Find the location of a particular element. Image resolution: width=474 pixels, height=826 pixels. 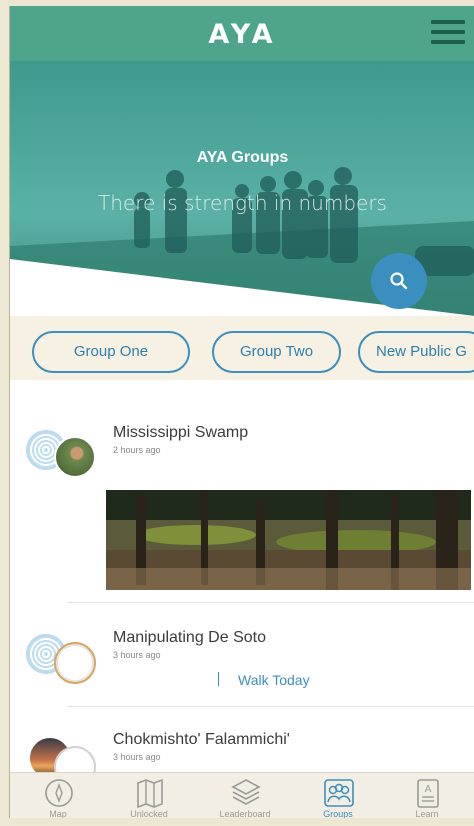

nav-item-learn: A Learn is located at coordinates (427, 795).